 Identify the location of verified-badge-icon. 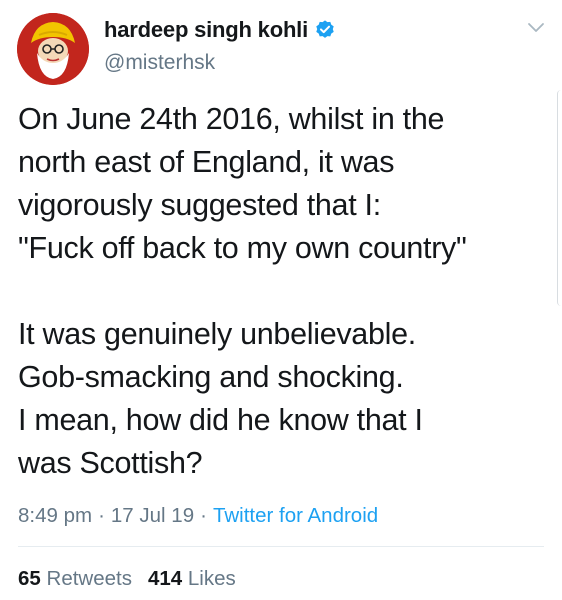
(325, 30).